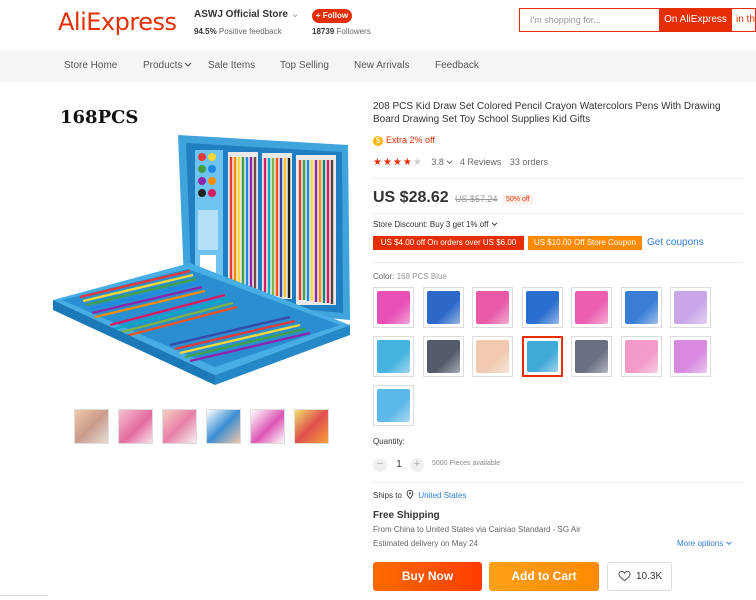  What do you see at coordinates (304, 65) in the screenshot?
I see `nav-top-selling: Top Selling` at bounding box center [304, 65].